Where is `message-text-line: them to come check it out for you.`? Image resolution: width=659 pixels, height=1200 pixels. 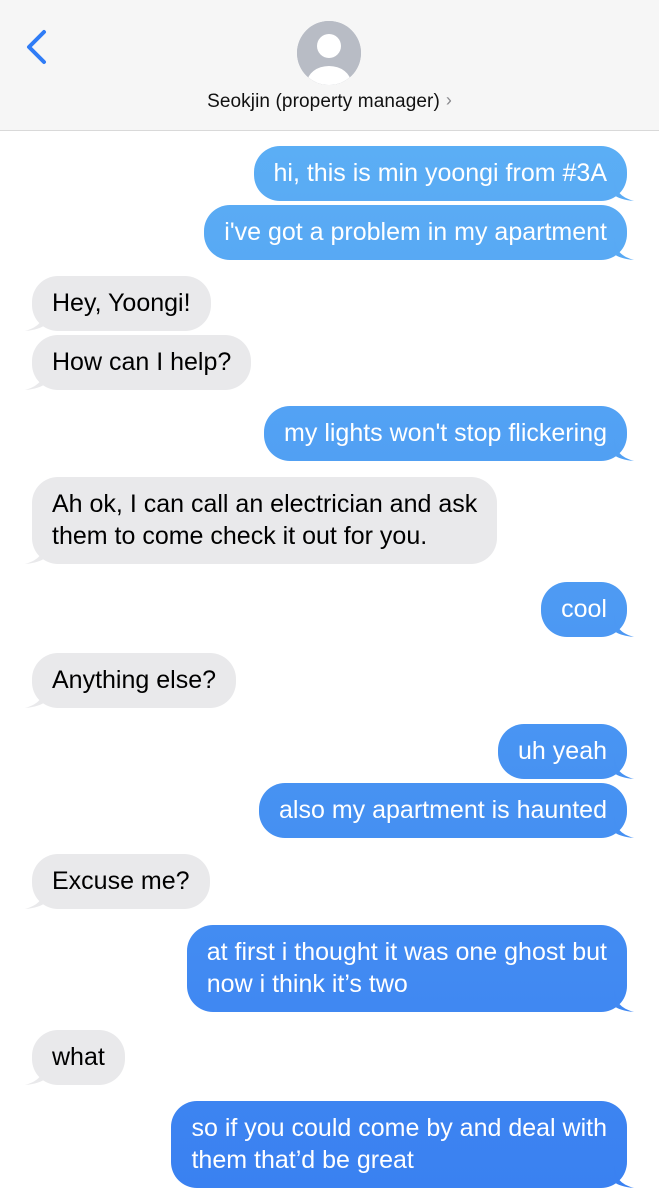
message-text-line: them to come check it out for you. is located at coordinates (240, 536).